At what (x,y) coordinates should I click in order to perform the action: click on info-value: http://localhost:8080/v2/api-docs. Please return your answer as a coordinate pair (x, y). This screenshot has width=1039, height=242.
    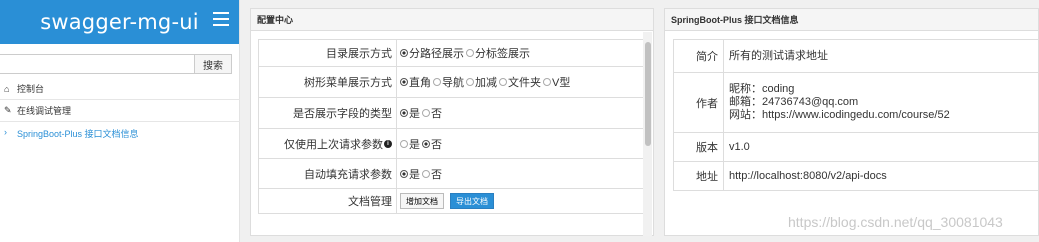
    Looking at the image, I should click on (881, 176).